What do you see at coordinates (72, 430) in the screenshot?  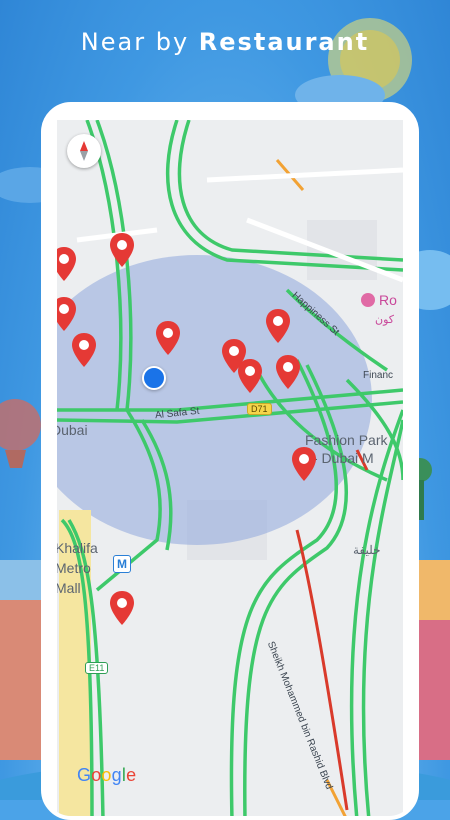 I see `label-dubai: Dubai` at bounding box center [72, 430].